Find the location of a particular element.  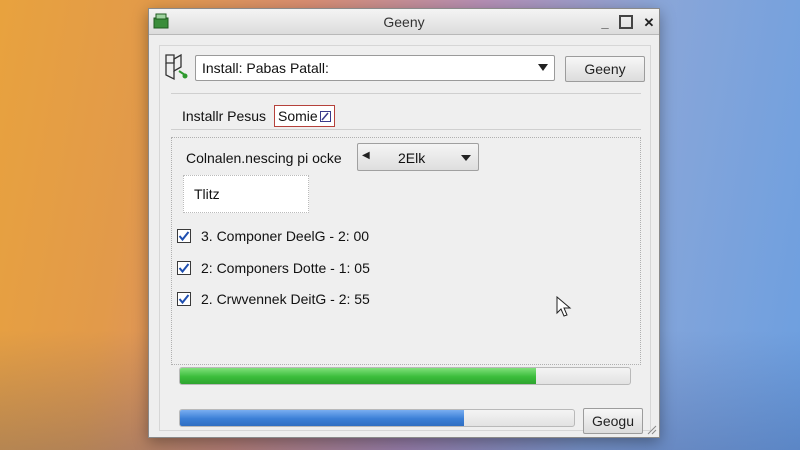

install-tag-label: Somie is located at coordinates (298, 116).